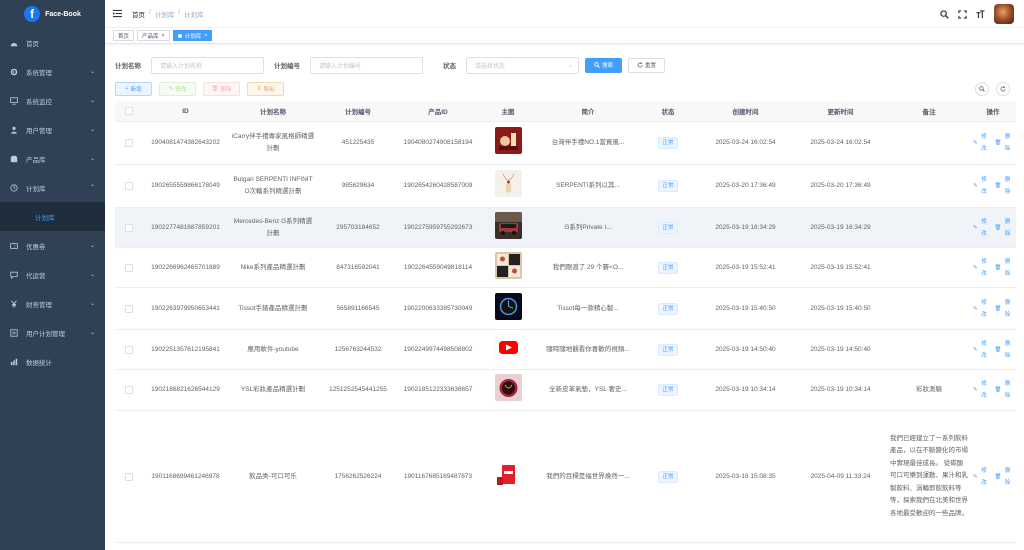 Image resolution: width=1024 pixels, height=550 pixels. What do you see at coordinates (980, 14) in the screenshot?
I see `font-size-icon` at bounding box center [980, 14].